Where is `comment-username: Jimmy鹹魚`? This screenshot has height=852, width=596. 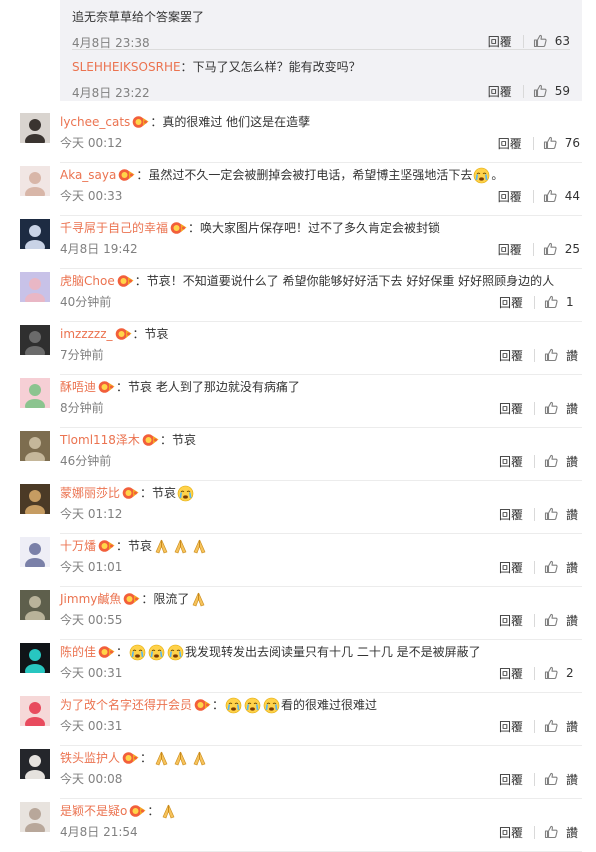 comment-username: Jimmy鹹魚 is located at coordinates (90, 599).